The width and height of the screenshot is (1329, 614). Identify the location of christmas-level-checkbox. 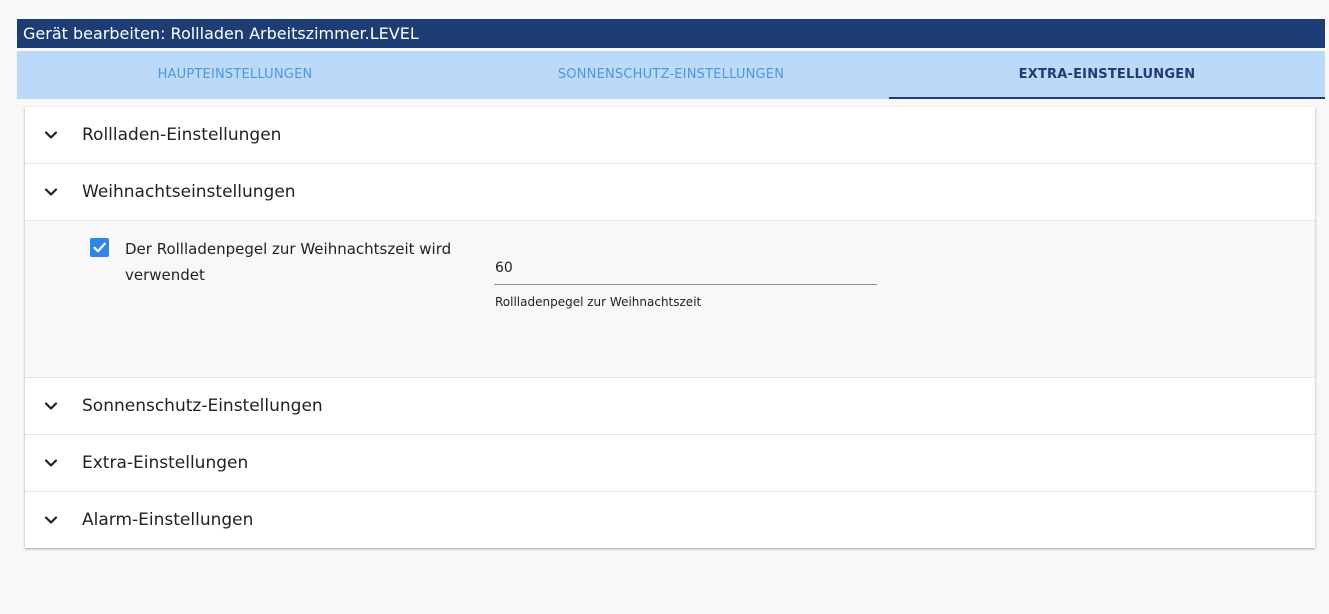
(99, 247).